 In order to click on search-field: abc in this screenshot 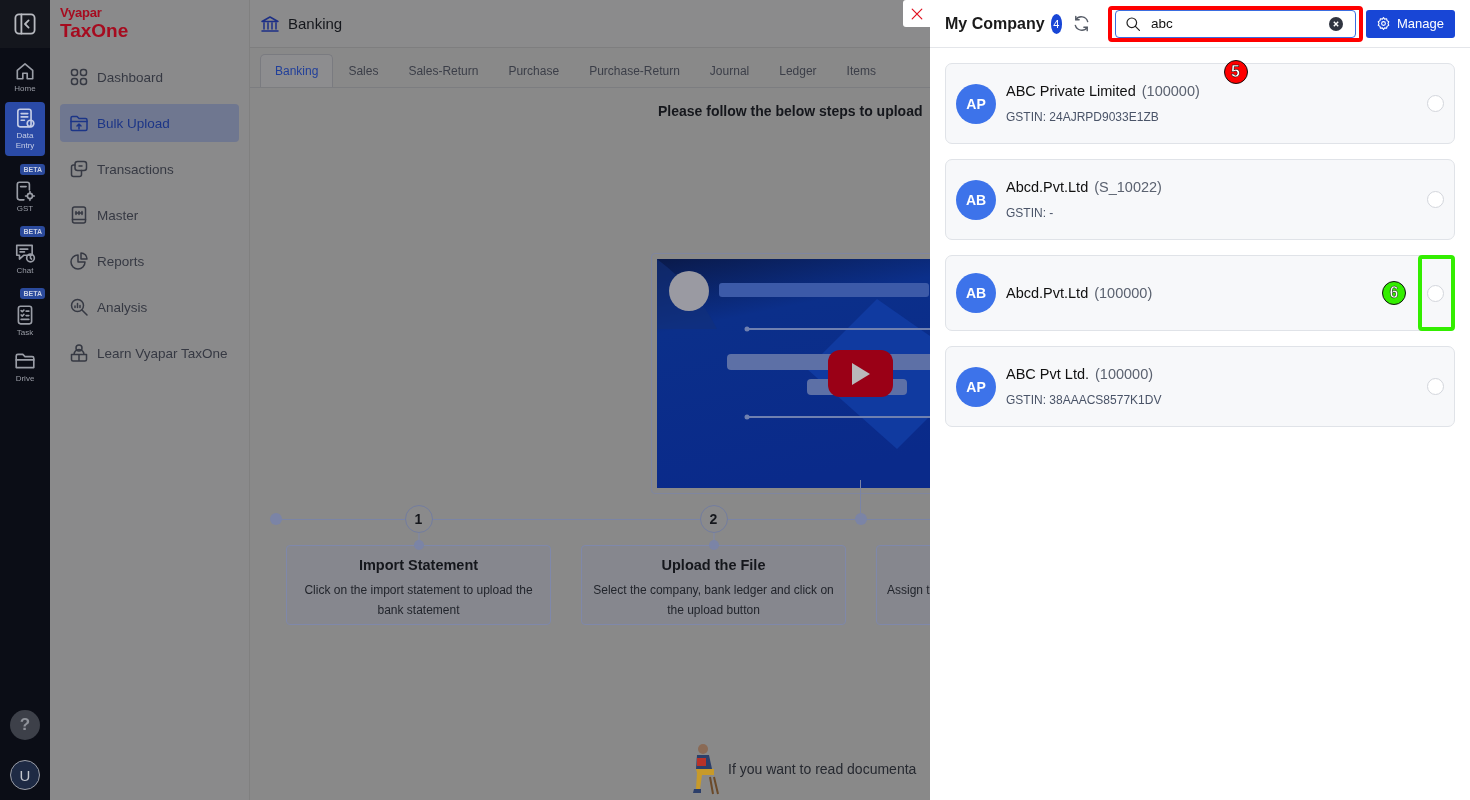, I will do `click(1235, 23)`.